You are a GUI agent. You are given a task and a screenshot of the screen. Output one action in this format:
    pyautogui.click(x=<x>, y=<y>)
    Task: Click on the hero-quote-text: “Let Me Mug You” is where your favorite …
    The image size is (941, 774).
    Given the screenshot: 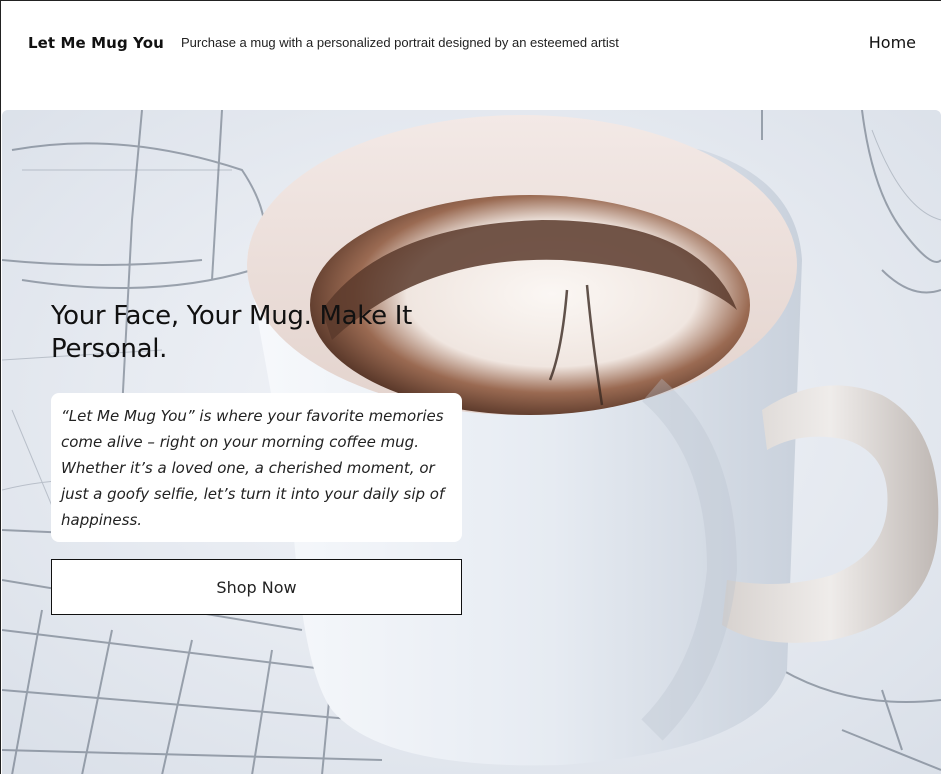 What is the action you would take?
    pyautogui.click(x=253, y=468)
    